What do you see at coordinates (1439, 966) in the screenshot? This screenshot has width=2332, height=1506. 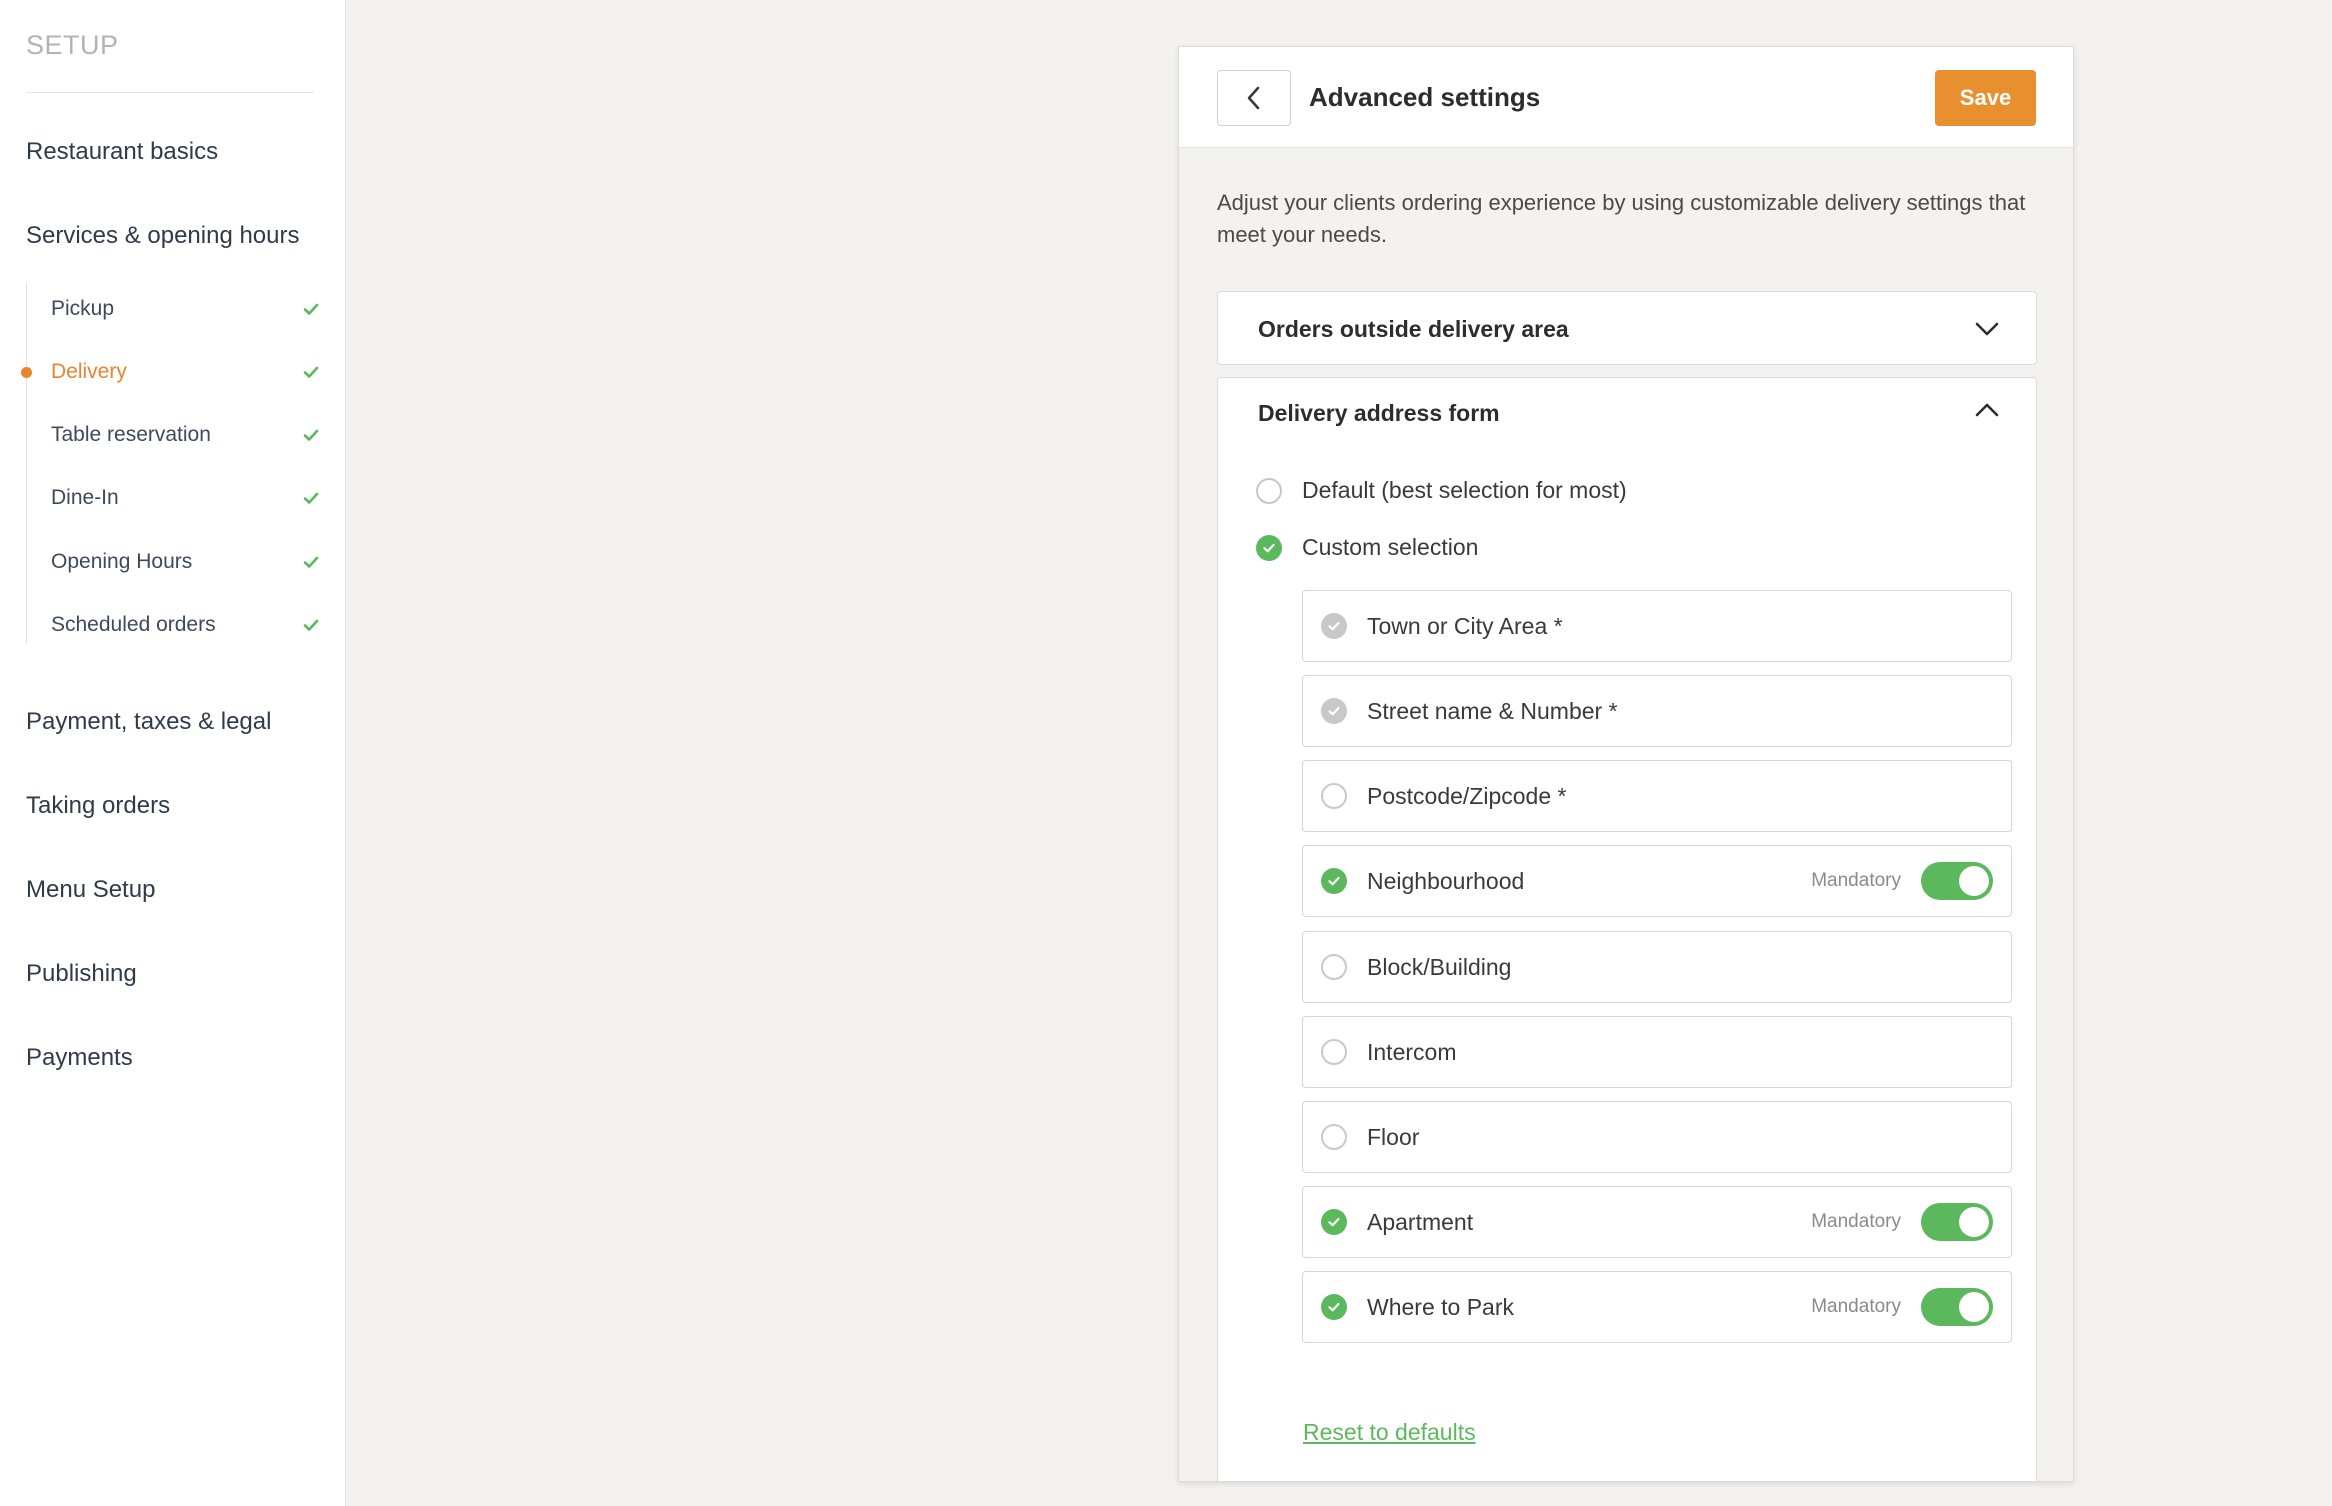 I see `field-label: Block/Building` at bounding box center [1439, 966].